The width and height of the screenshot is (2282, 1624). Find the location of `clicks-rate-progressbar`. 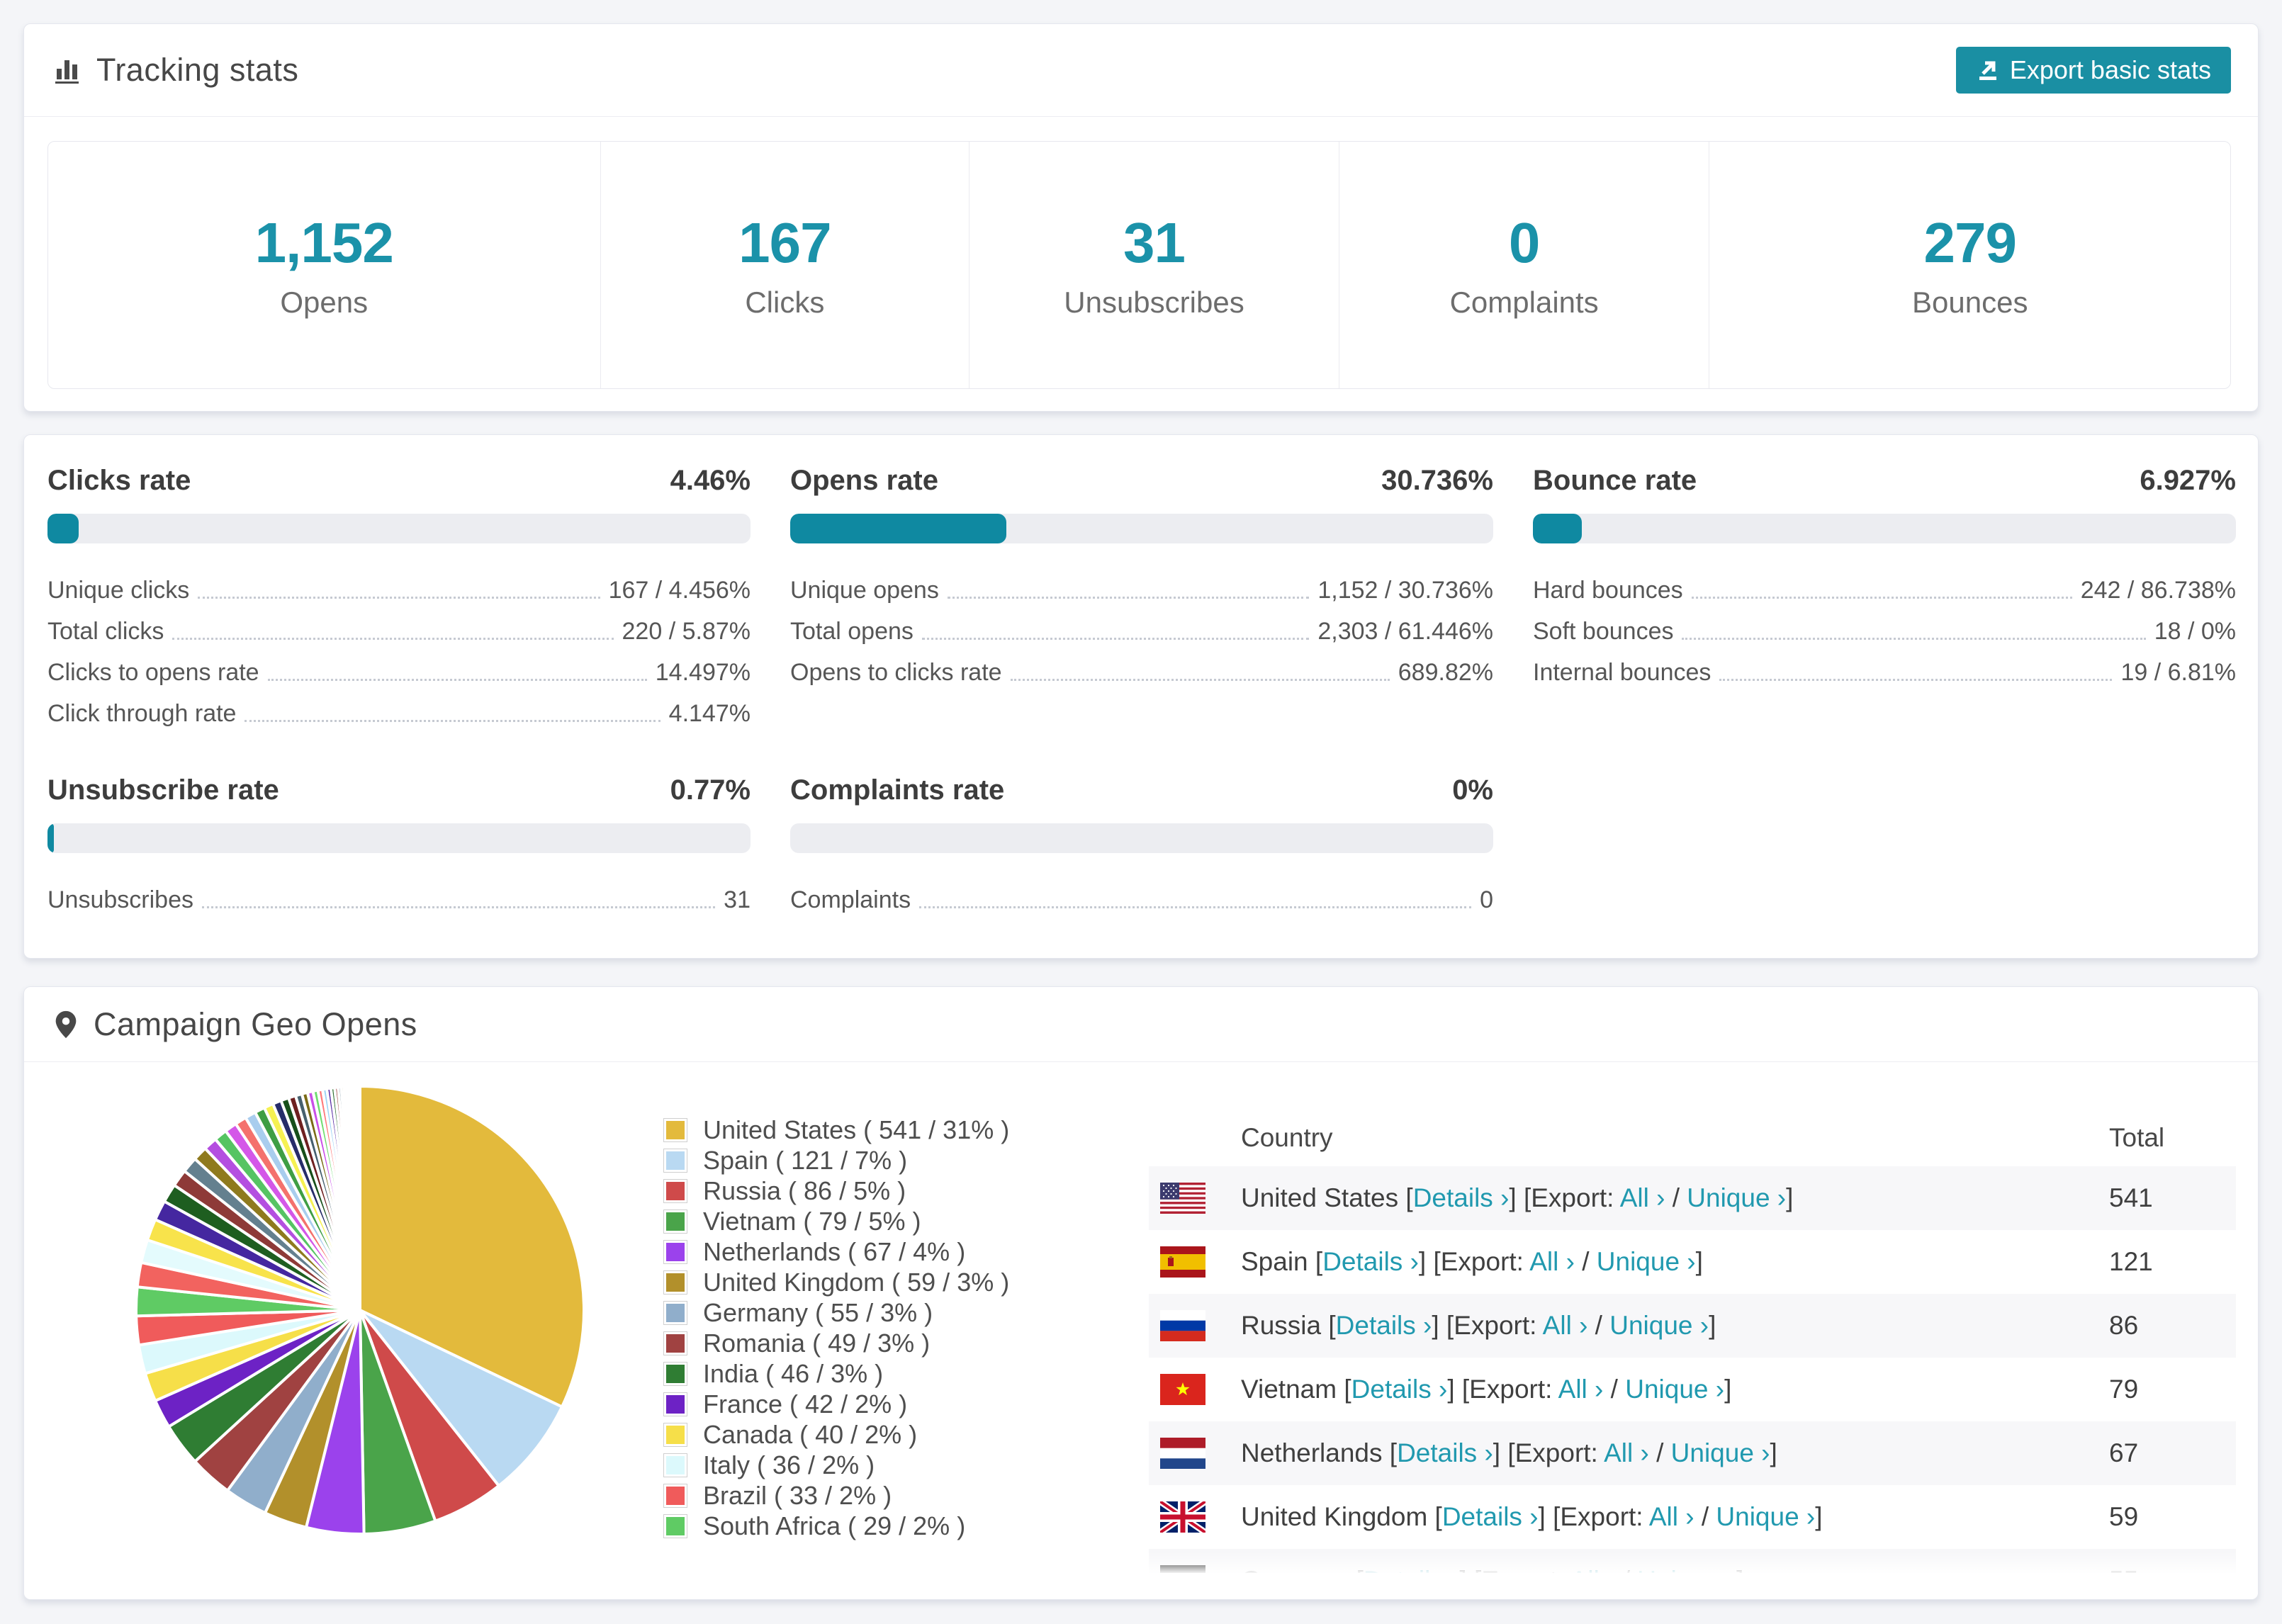

clicks-rate-progressbar is located at coordinates (399, 528).